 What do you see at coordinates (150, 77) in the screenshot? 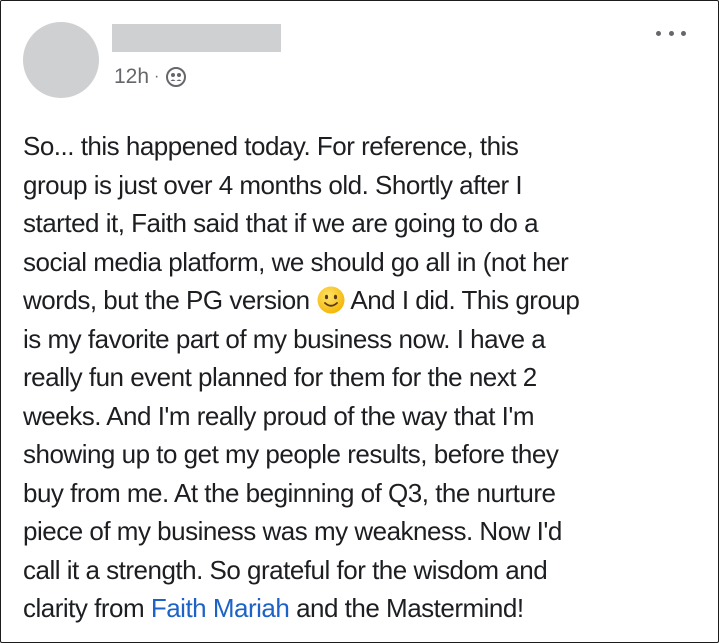
I see `post-meta: 12h ·` at bounding box center [150, 77].